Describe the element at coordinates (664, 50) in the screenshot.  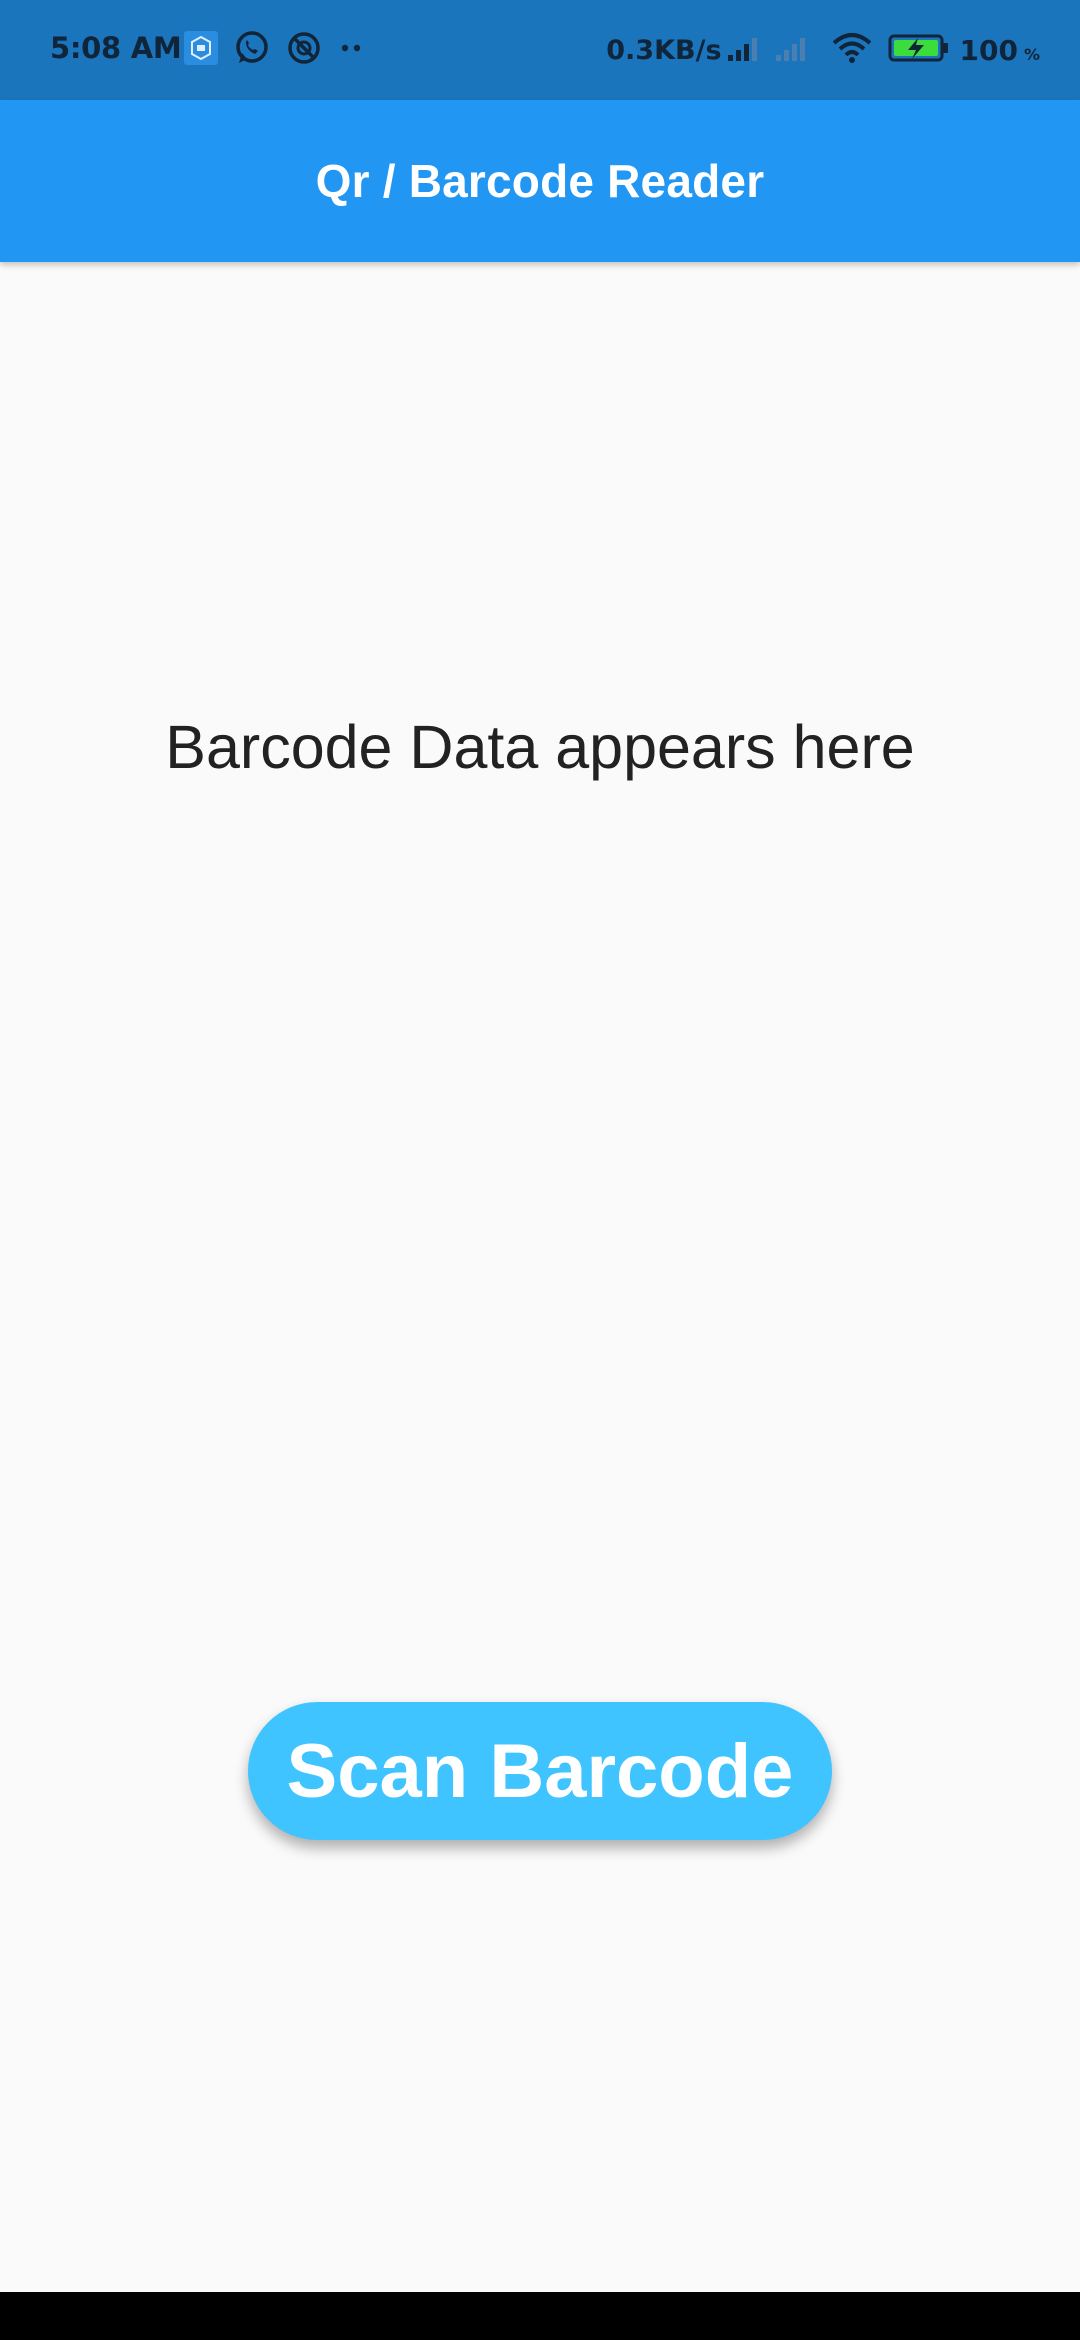
I see `network-speed: 0.3KB/s` at that location.